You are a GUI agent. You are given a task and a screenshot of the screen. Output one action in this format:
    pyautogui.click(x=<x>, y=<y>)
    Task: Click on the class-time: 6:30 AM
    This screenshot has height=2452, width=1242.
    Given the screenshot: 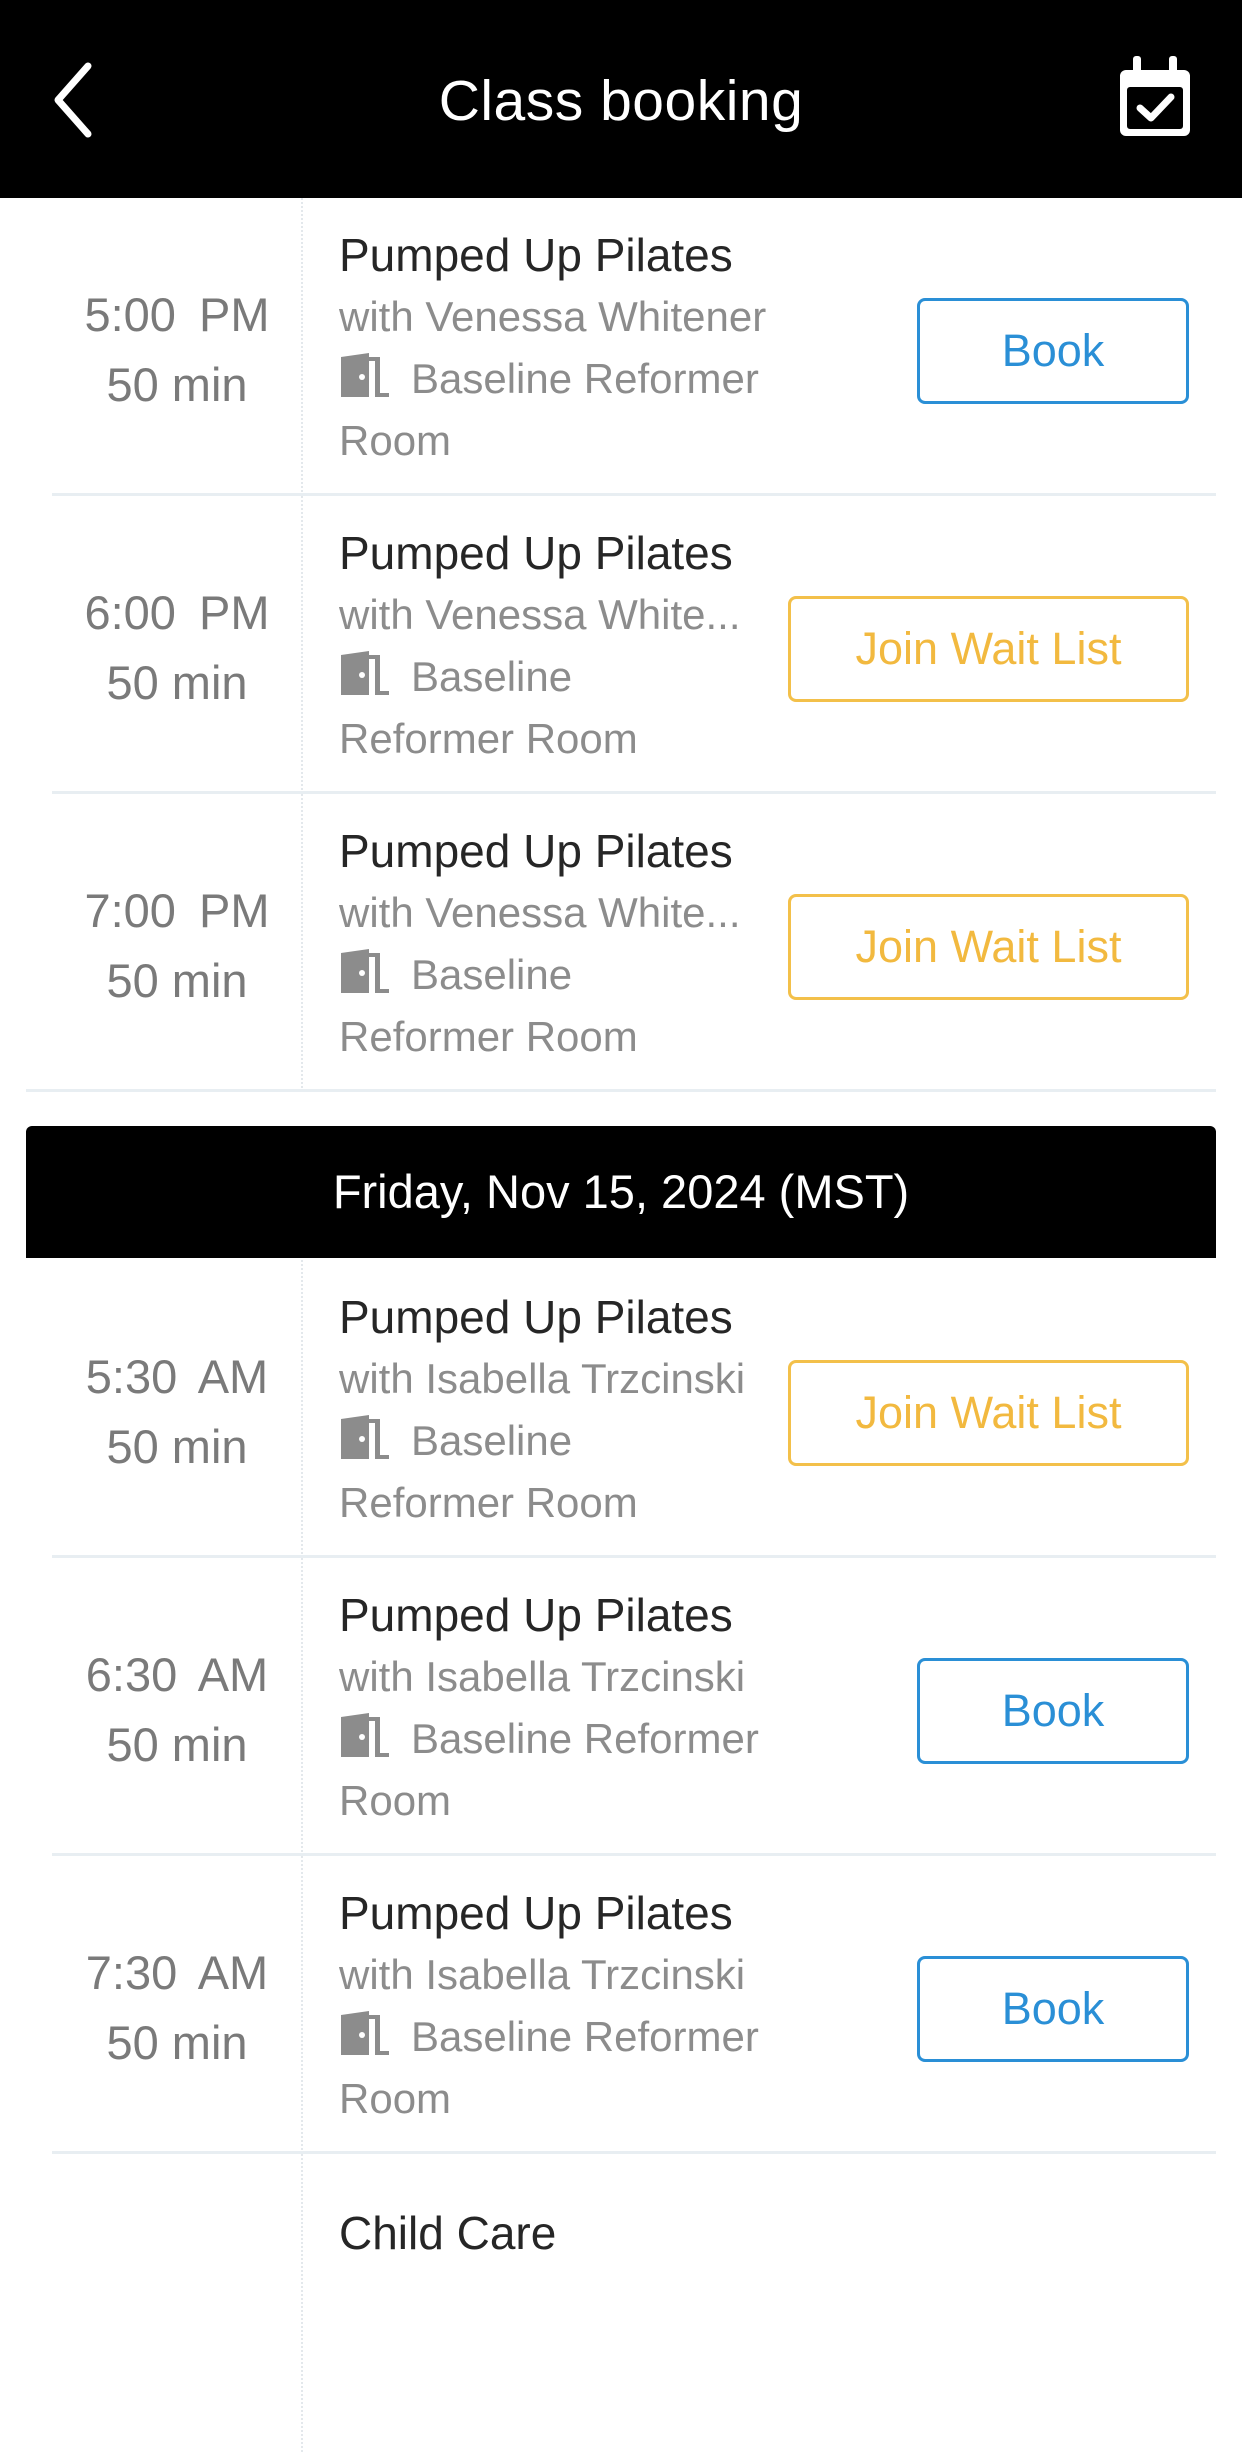 What is the action you would take?
    pyautogui.click(x=177, y=1674)
    